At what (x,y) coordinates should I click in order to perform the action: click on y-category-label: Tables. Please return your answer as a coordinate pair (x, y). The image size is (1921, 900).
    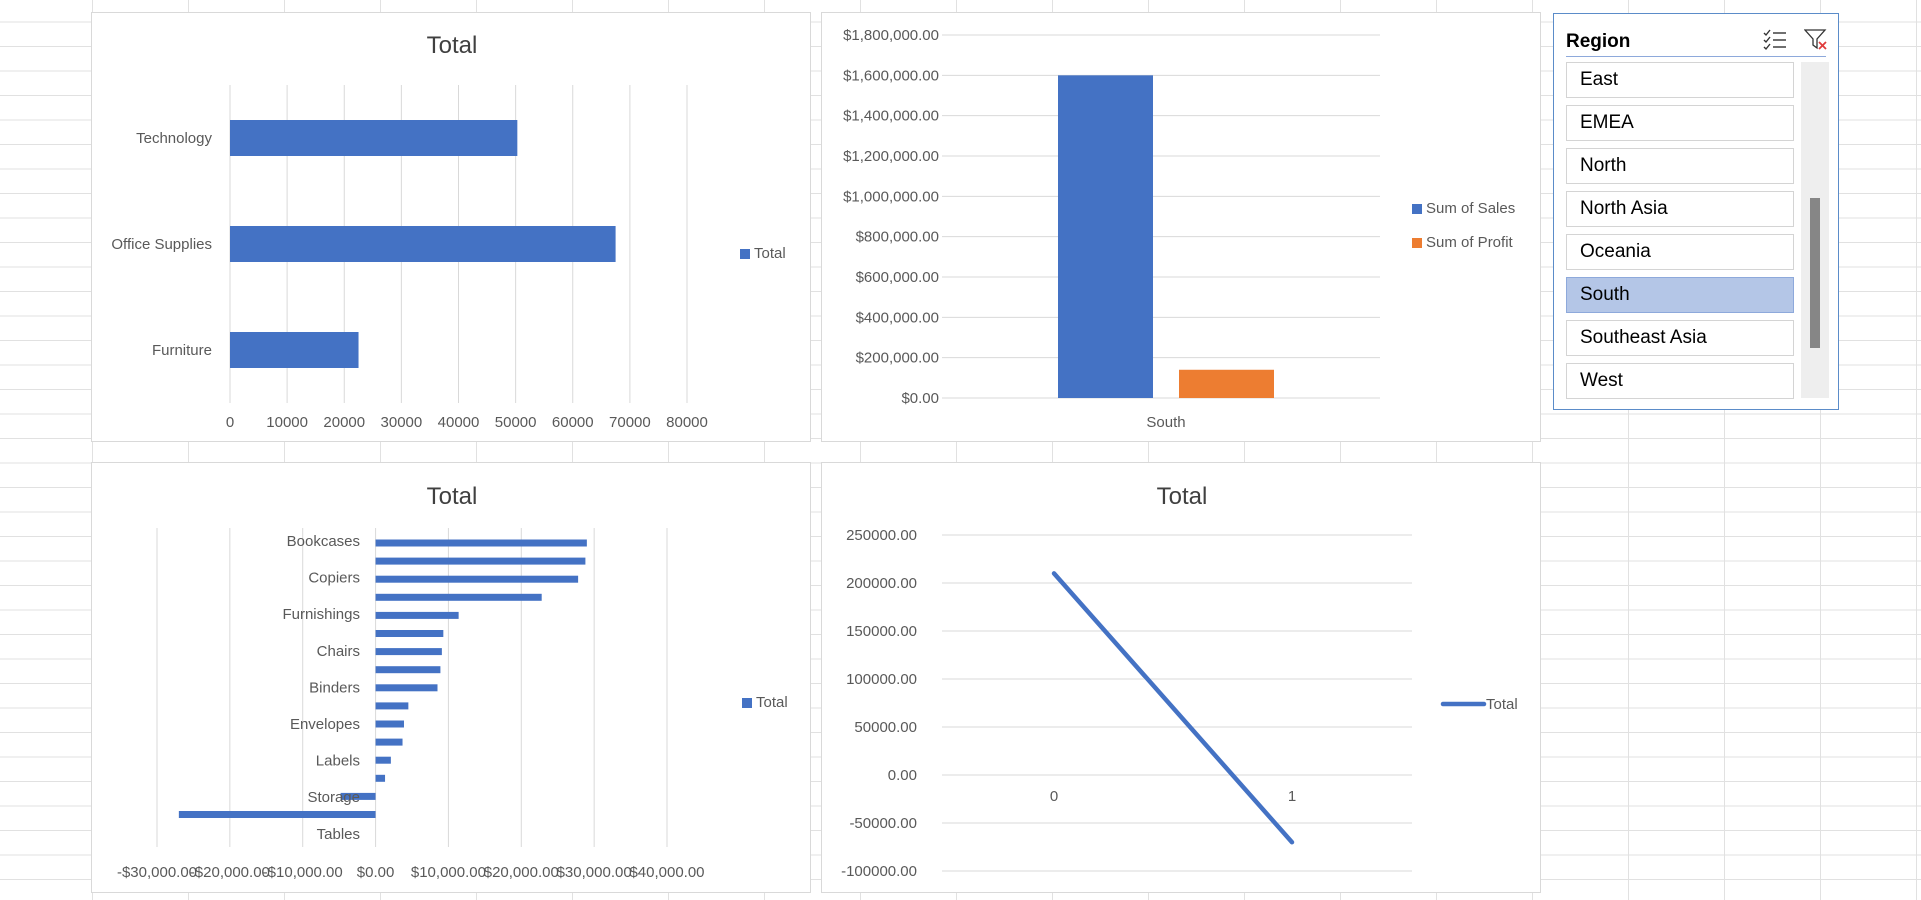
    Looking at the image, I should click on (338, 834).